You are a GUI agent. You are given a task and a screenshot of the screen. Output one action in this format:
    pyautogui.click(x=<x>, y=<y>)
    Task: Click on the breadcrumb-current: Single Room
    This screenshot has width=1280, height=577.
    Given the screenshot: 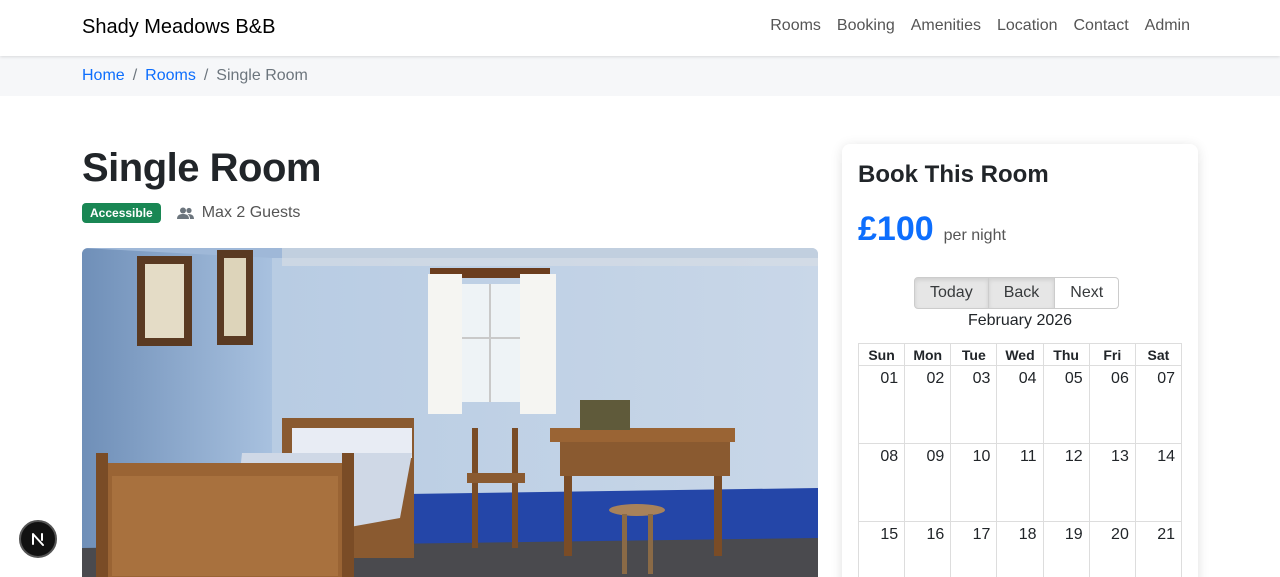 What is the action you would take?
    pyautogui.click(x=262, y=75)
    